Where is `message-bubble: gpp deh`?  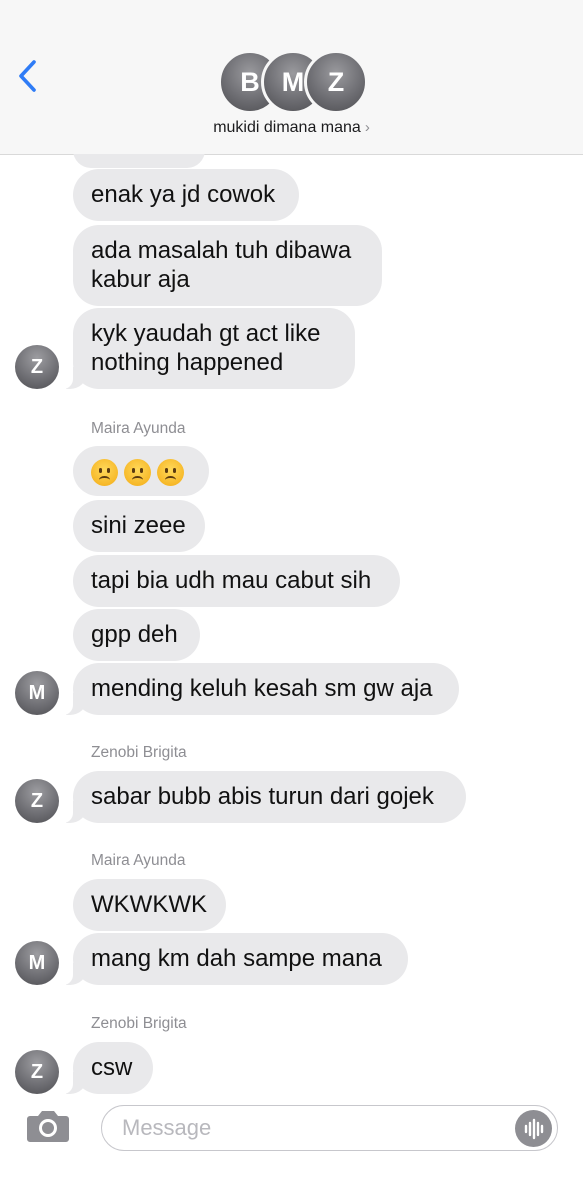
message-bubble: gpp deh is located at coordinates (136, 635).